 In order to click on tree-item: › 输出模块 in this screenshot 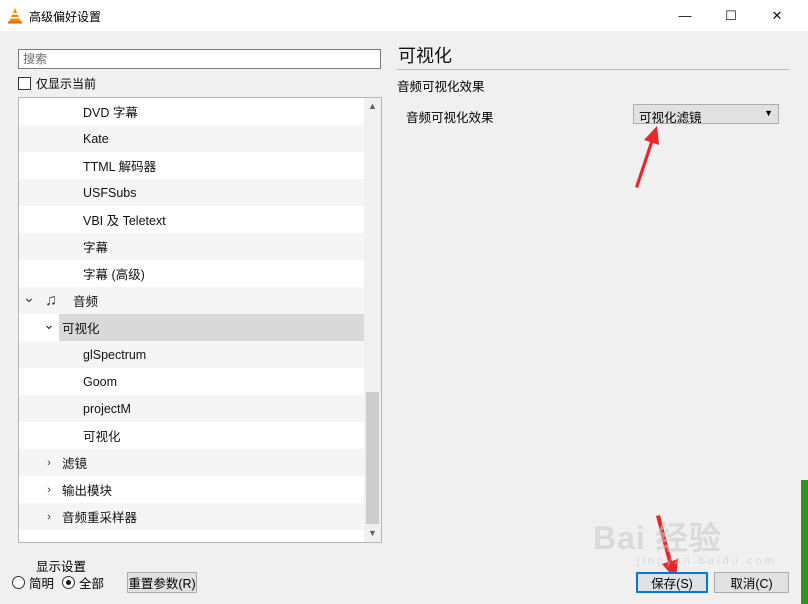, I will do `click(191, 489)`.